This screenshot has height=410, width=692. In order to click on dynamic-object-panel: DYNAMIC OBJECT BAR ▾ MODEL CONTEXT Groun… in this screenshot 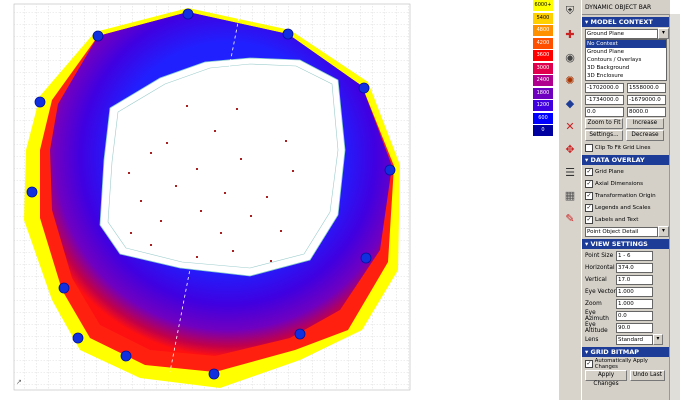, I will do `click(625, 200)`.